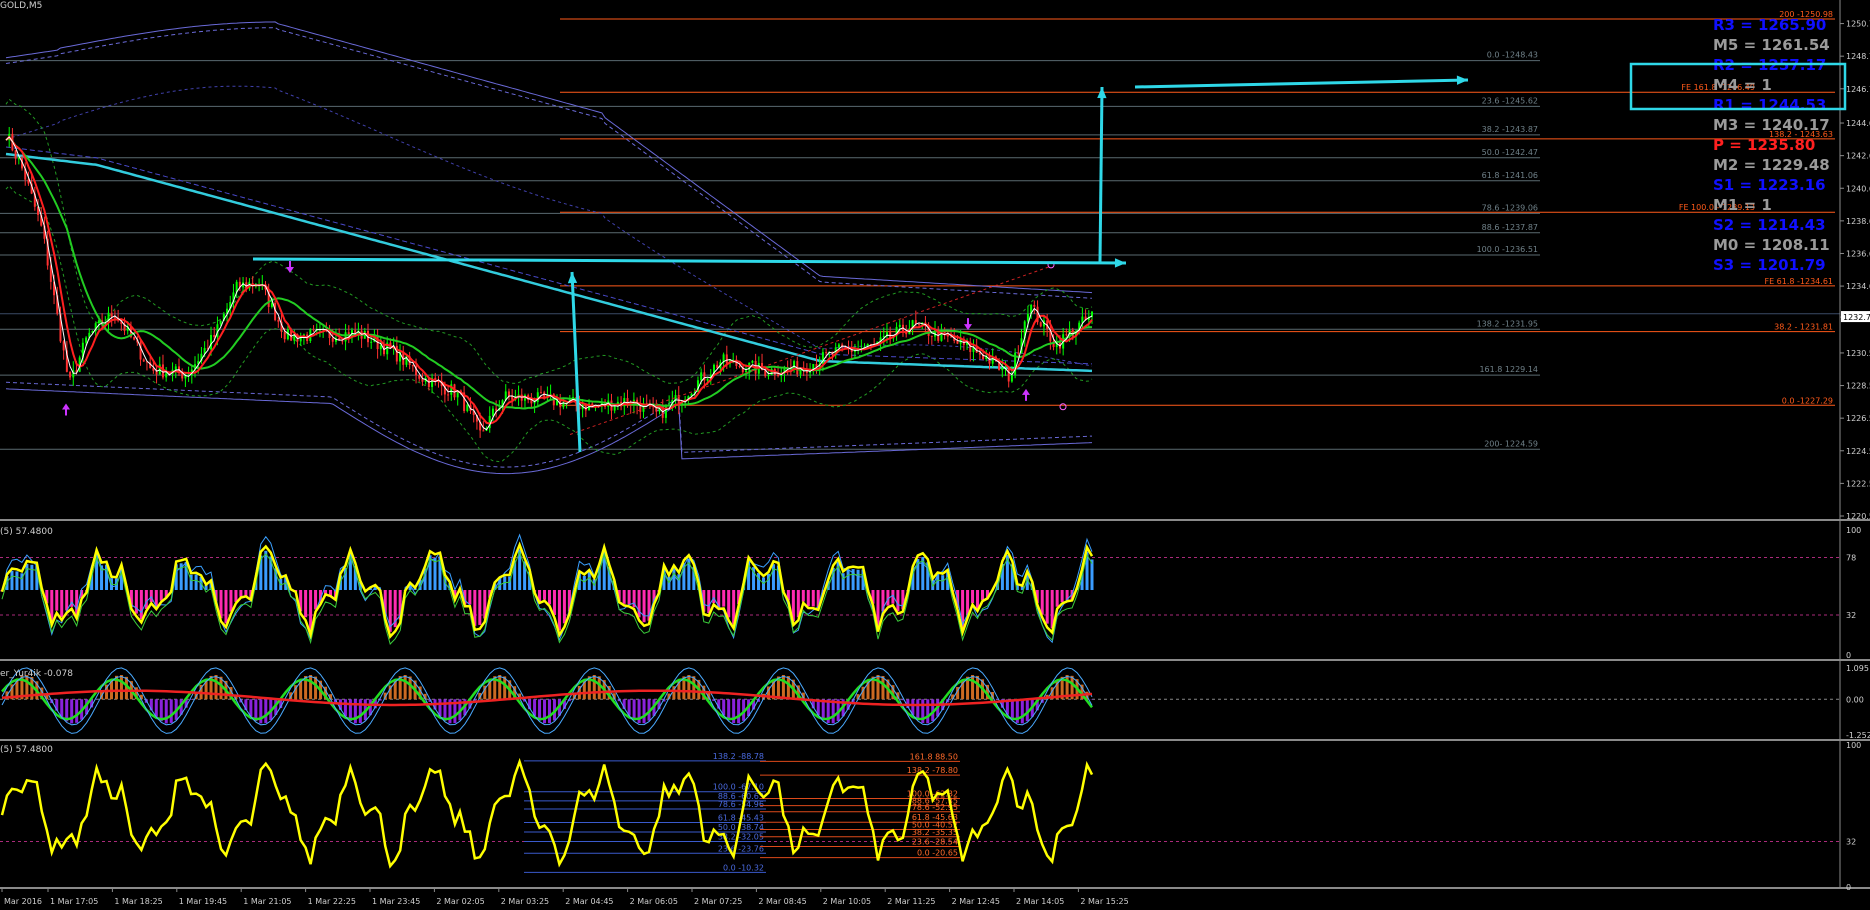  Describe the element at coordinates (1771, 245) in the screenshot. I see `pivot-level-label: M0 = 1208.11` at that location.